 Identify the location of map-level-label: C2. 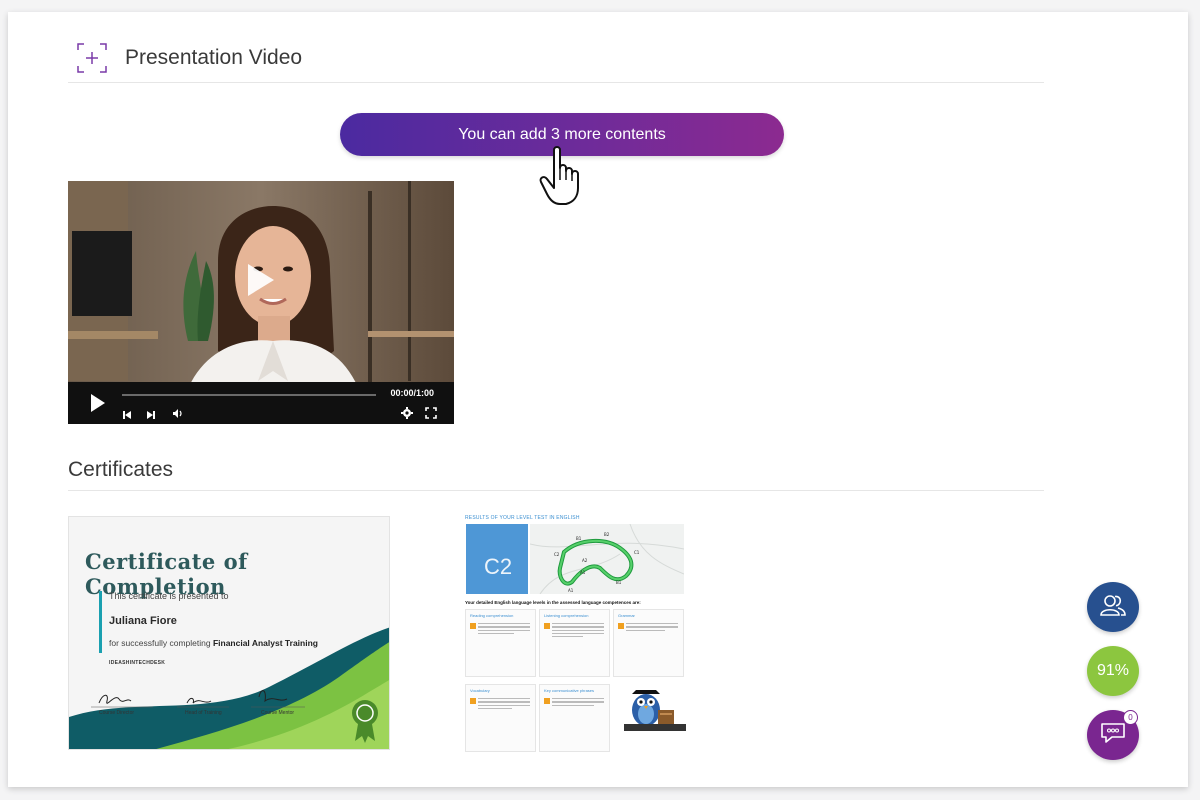
(557, 554).